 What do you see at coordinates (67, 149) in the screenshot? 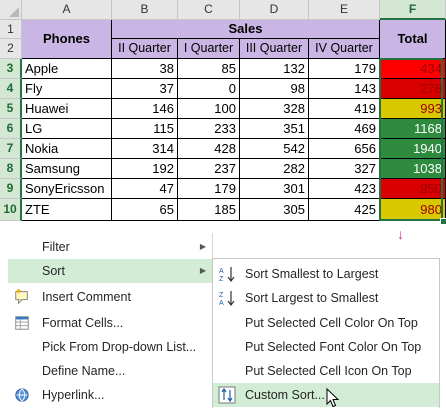
I see `phone-name-cell: Nokia` at bounding box center [67, 149].